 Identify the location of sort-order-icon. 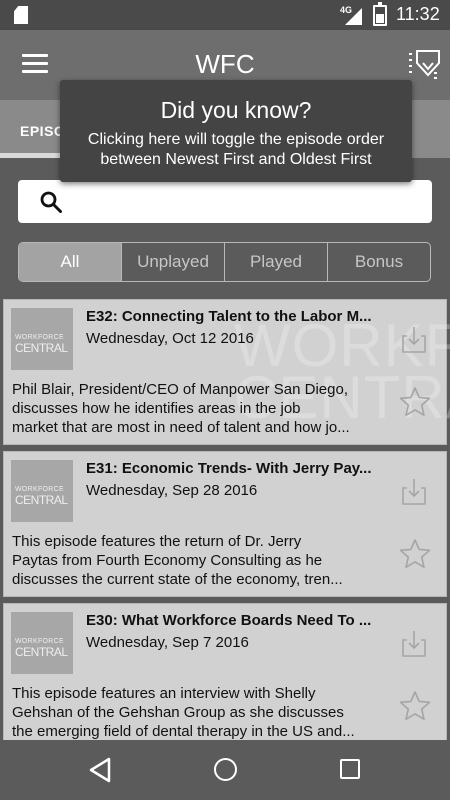
(425, 64).